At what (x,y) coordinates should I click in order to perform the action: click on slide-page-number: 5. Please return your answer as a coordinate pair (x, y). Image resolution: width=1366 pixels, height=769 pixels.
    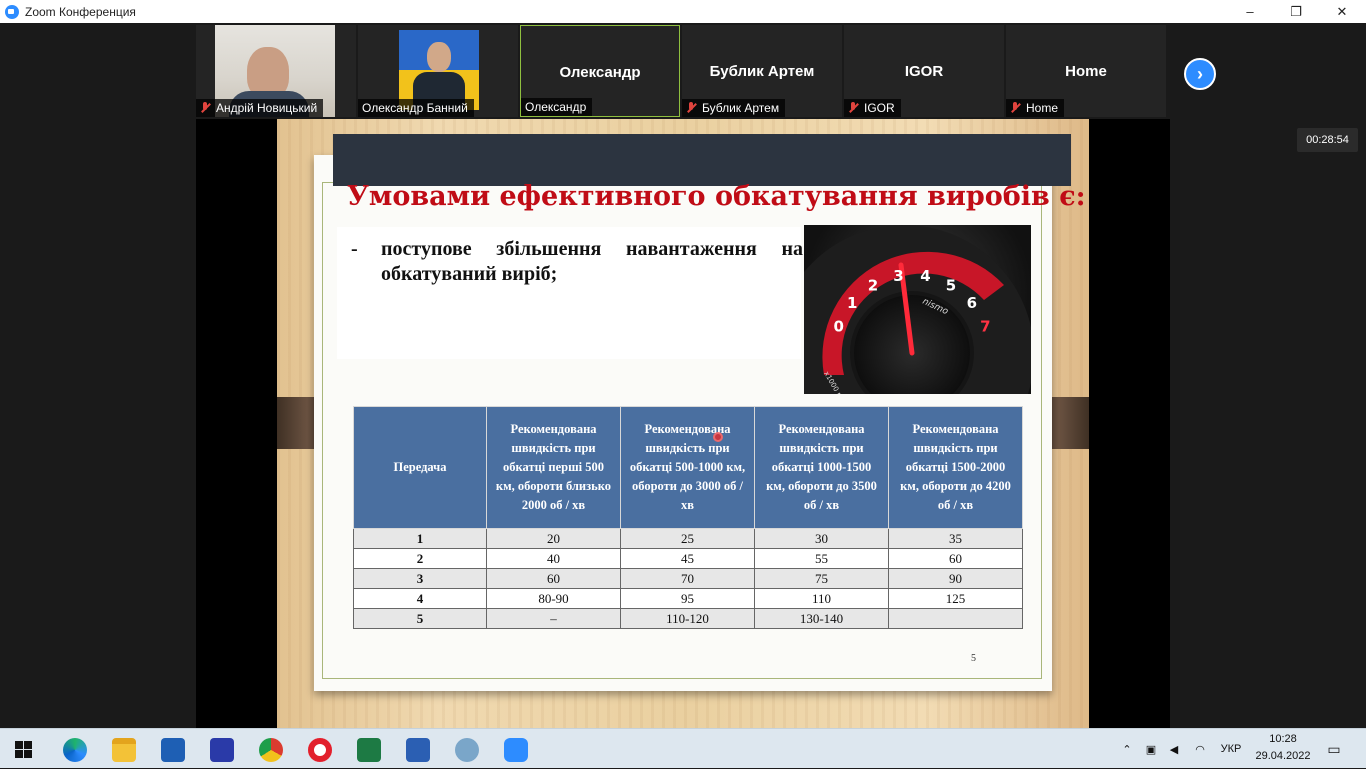
    Looking at the image, I should click on (973, 658).